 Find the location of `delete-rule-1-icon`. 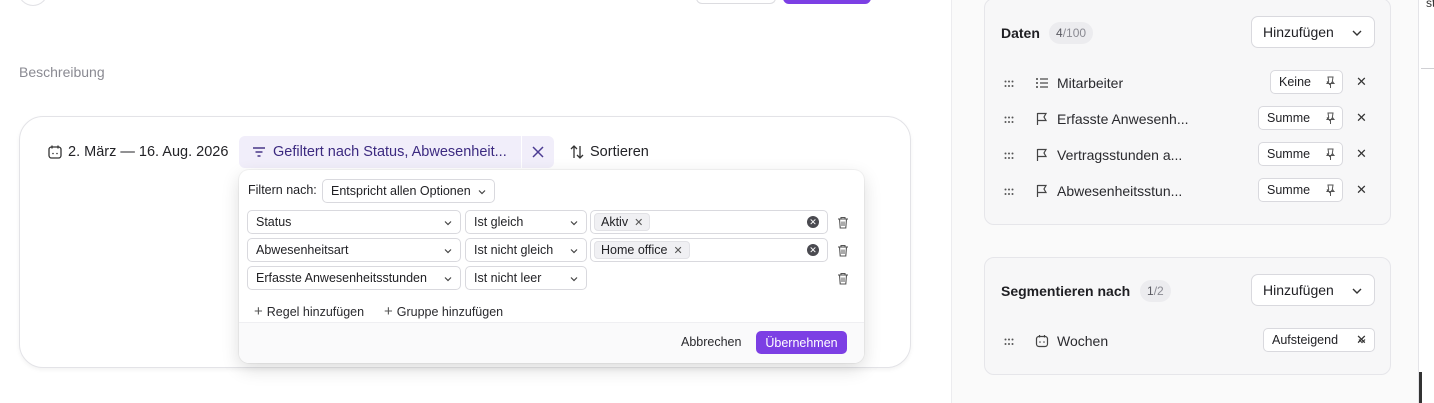

delete-rule-1-icon is located at coordinates (843, 222).